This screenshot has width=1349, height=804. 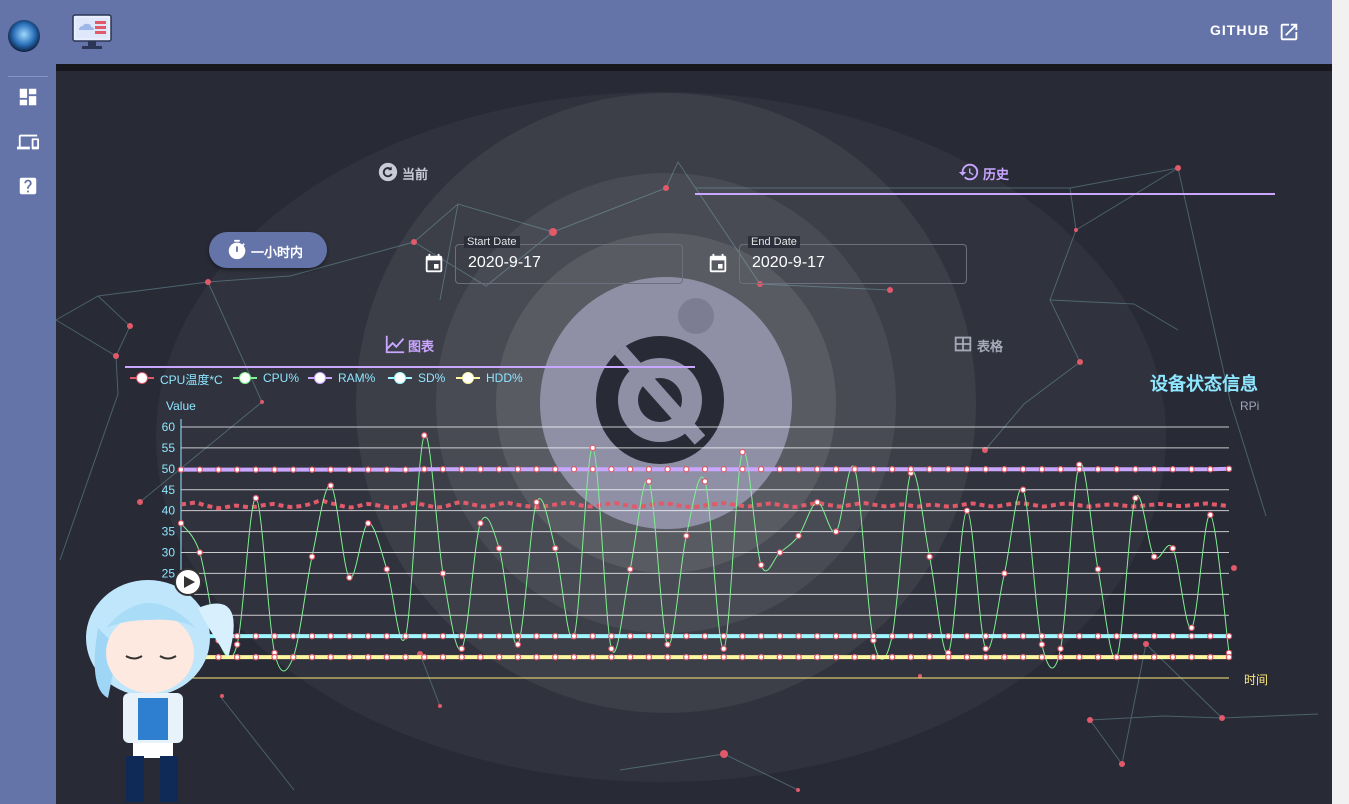 I want to click on last-hour-button: 一小时内, so click(x=268, y=250).